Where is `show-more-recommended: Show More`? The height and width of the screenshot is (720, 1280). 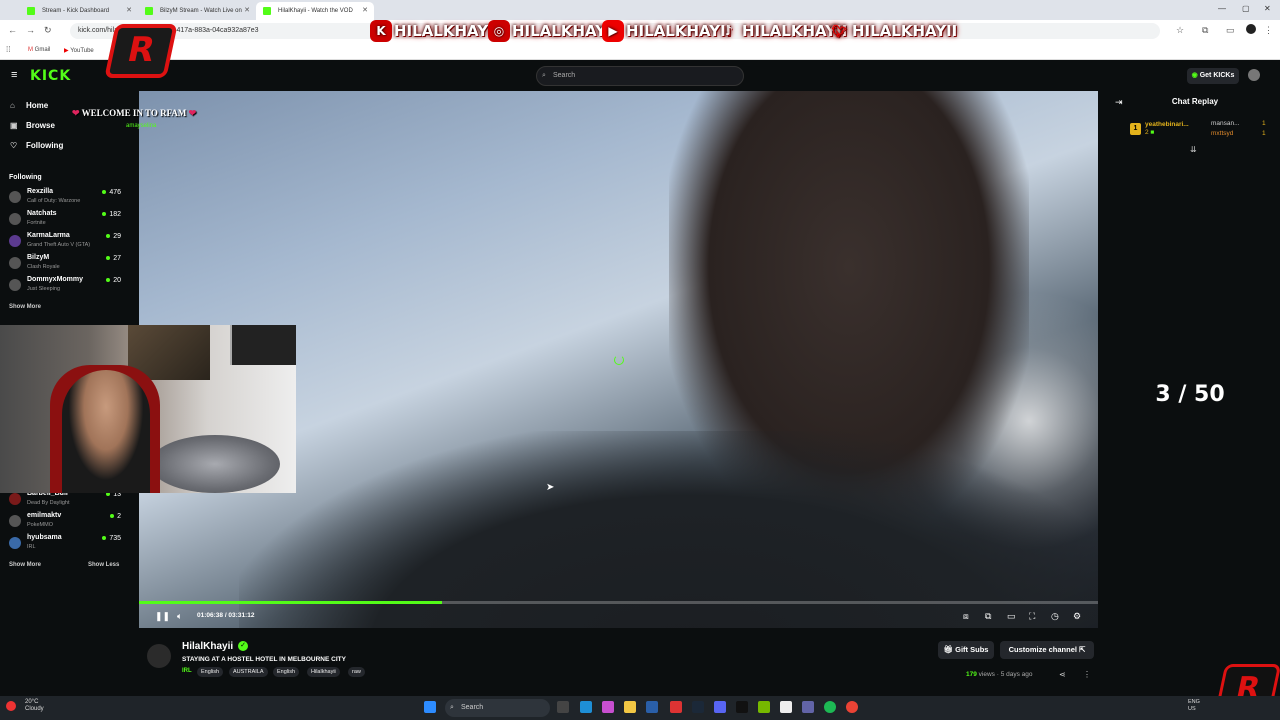
show-more-recommended: Show More is located at coordinates (25, 565).